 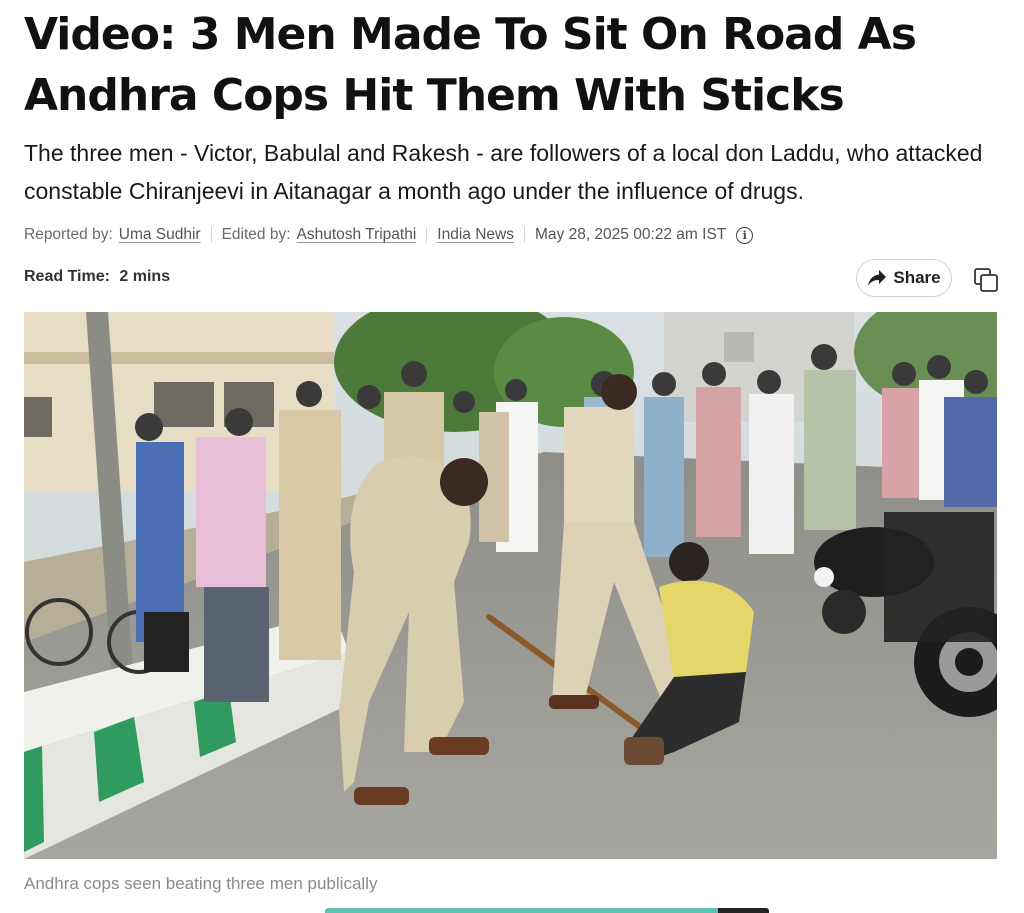 I want to click on read-time-label: Read Time:, so click(x=67, y=276).